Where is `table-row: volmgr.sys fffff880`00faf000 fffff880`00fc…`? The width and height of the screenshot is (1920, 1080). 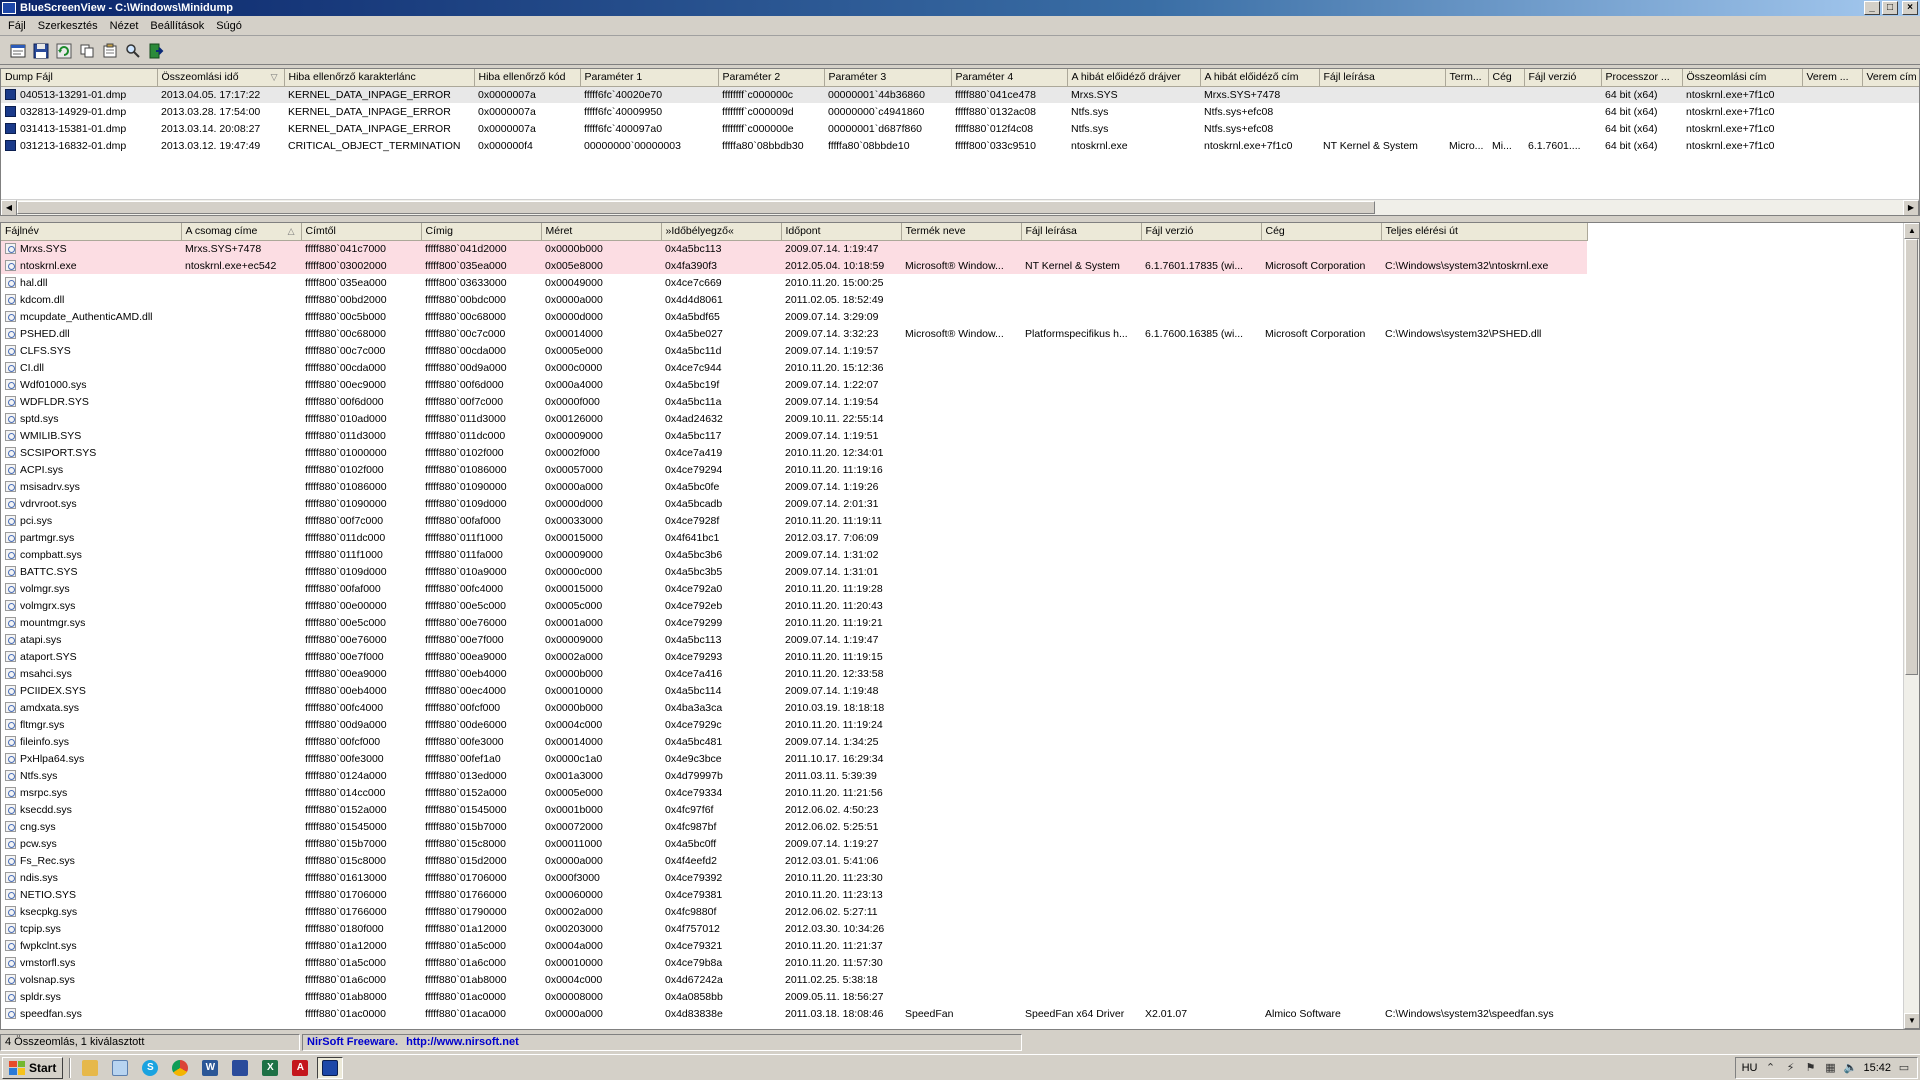 table-row: volmgr.sys fffff880`00faf000 fffff880`00fc… is located at coordinates (794, 588).